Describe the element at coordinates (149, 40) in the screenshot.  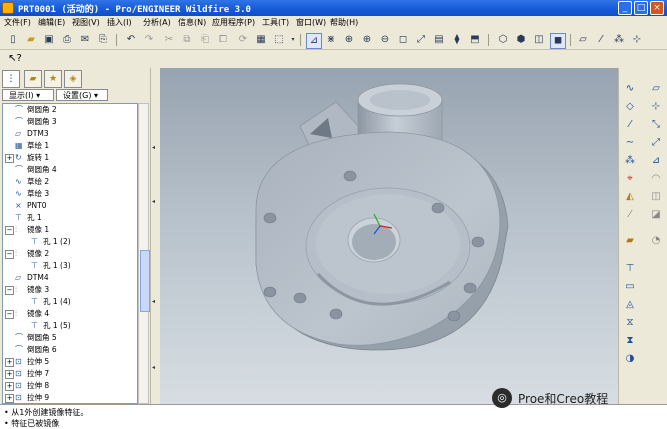
I see `redo-icon: ↷` at that location.